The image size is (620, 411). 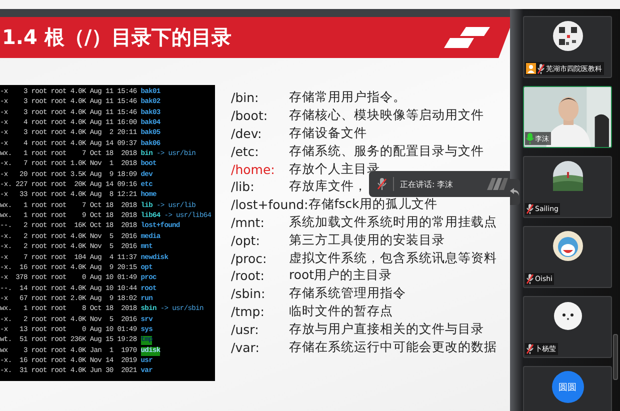 What do you see at coordinates (393, 222) in the screenshot?
I see `directory-description: 系统加载文件系统时用的常用挂载点` at bounding box center [393, 222].